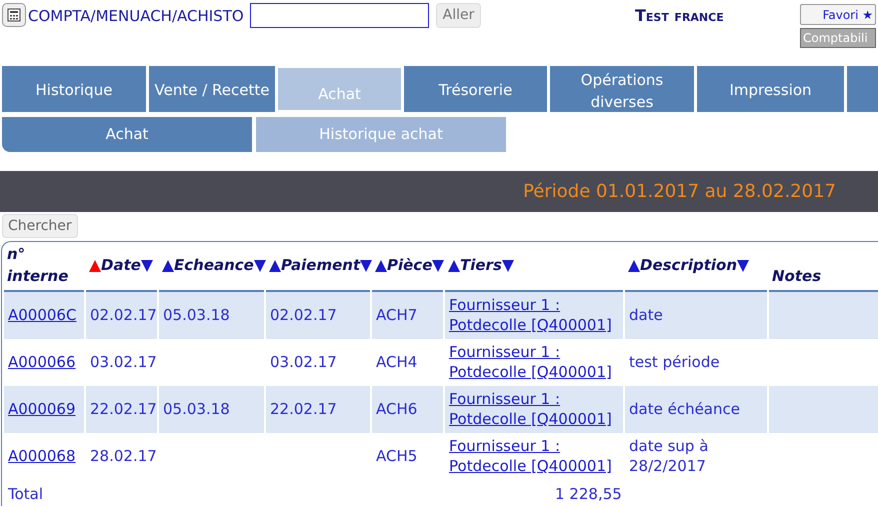 The width and height of the screenshot is (878, 507). What do you see at coordinates (588, 494) in the screenshot?
I see `total-value: 1 228,55` at bounding box center [588, 494].